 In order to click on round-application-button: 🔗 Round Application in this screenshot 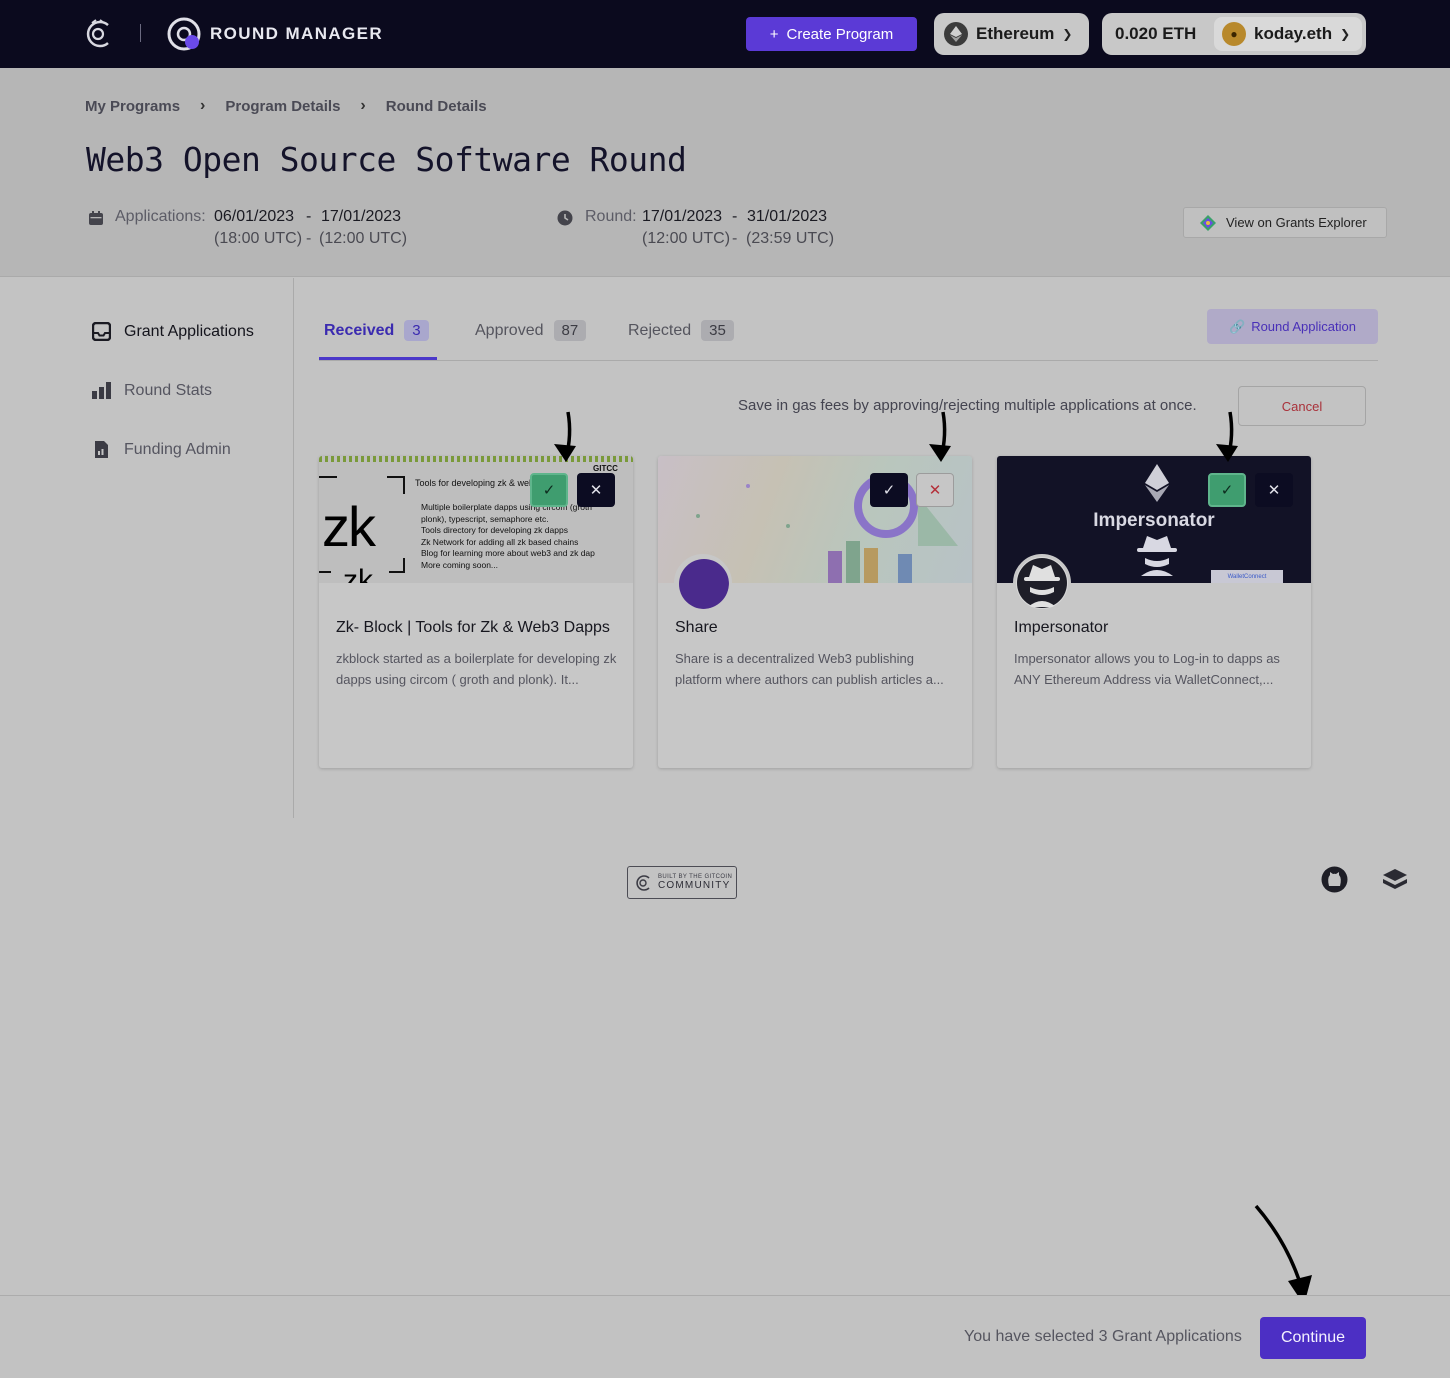, I will do `click(1292, 326)`.